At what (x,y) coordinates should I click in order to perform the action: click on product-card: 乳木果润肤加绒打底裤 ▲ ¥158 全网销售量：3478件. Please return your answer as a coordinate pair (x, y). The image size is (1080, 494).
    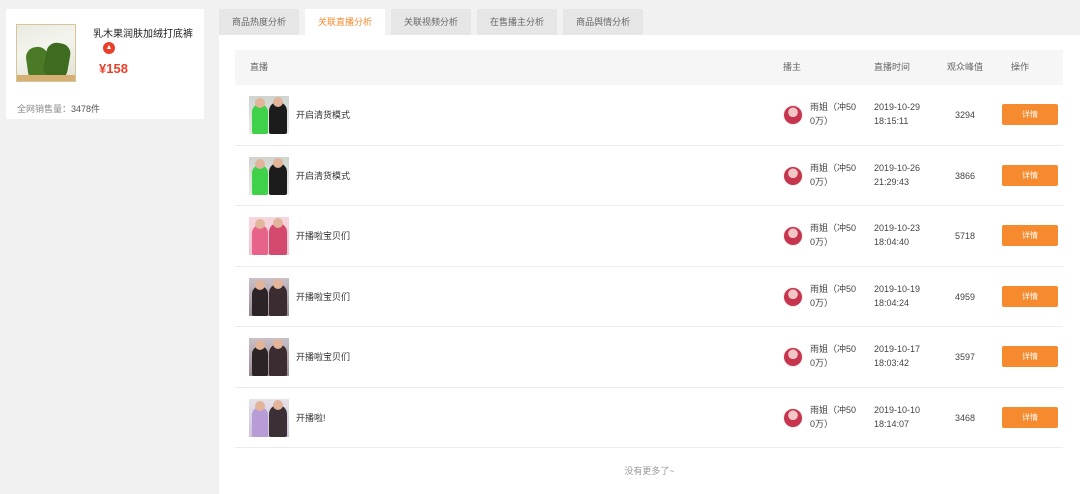
    Looking at the image, I should click on (105, 64).